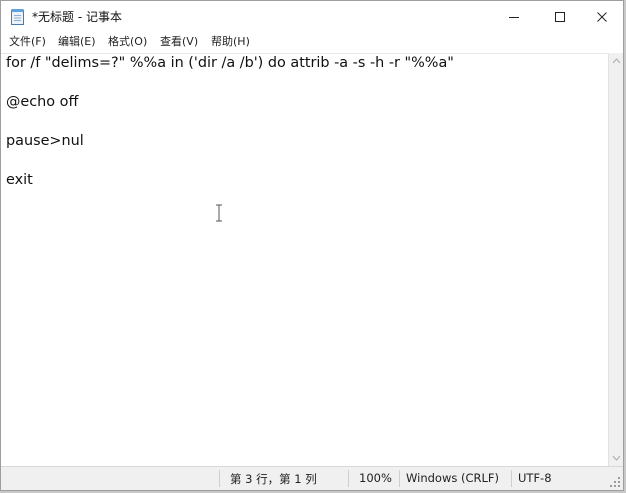  Describe the element at coordinates (535, 478) in the screenshot. I see `encoding: UTF-8` at that location.